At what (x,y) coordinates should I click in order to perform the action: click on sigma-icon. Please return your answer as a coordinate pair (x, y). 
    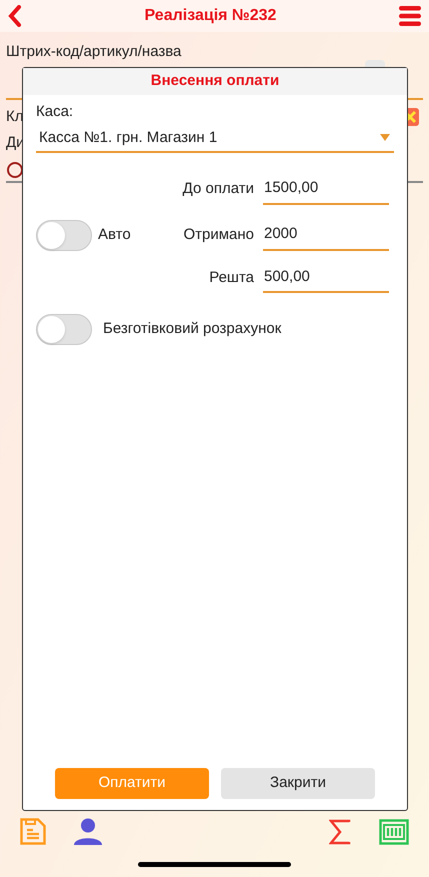
    Looking at the image, I should click on (340, 831).